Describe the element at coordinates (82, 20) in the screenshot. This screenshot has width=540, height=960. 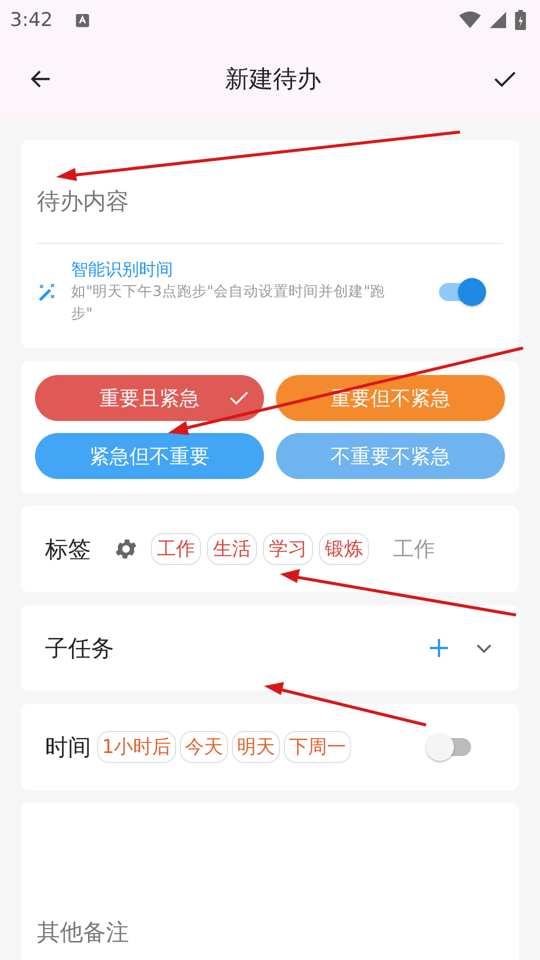
I see `keyboard-icon` at that location.